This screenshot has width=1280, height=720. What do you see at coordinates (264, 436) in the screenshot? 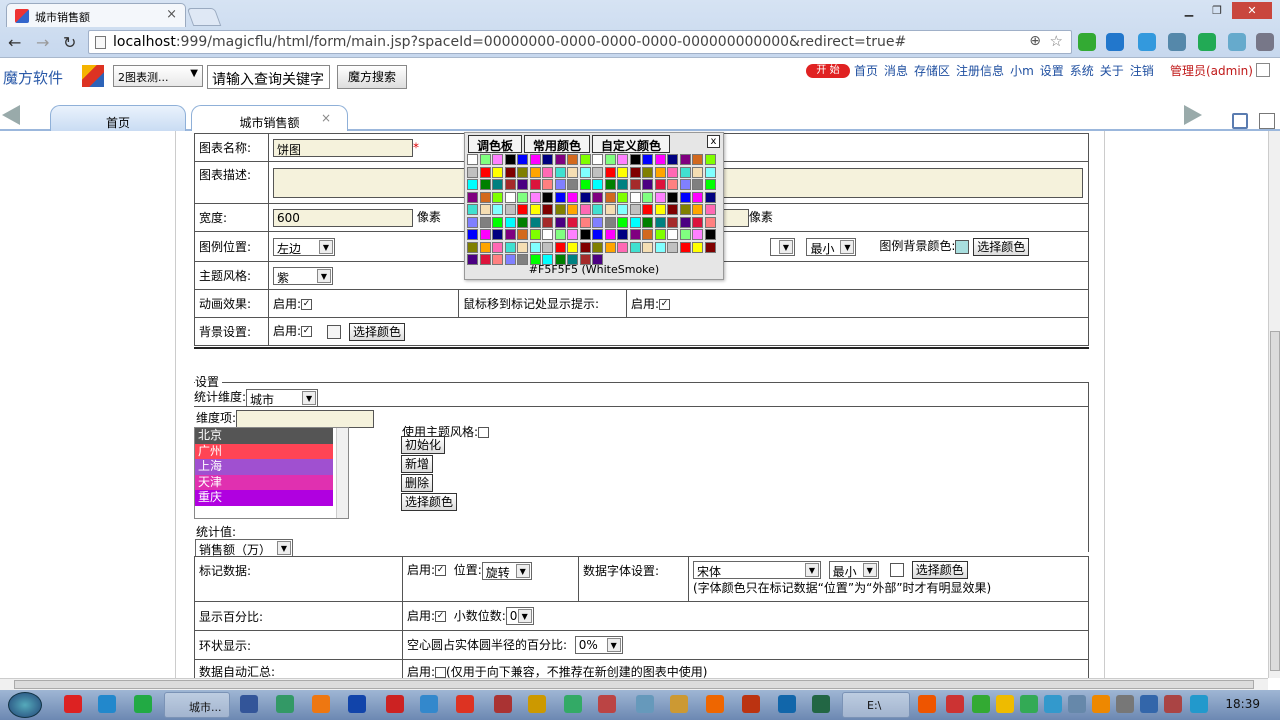
I see `list-item: 北京` at bounding box center [264, 436].